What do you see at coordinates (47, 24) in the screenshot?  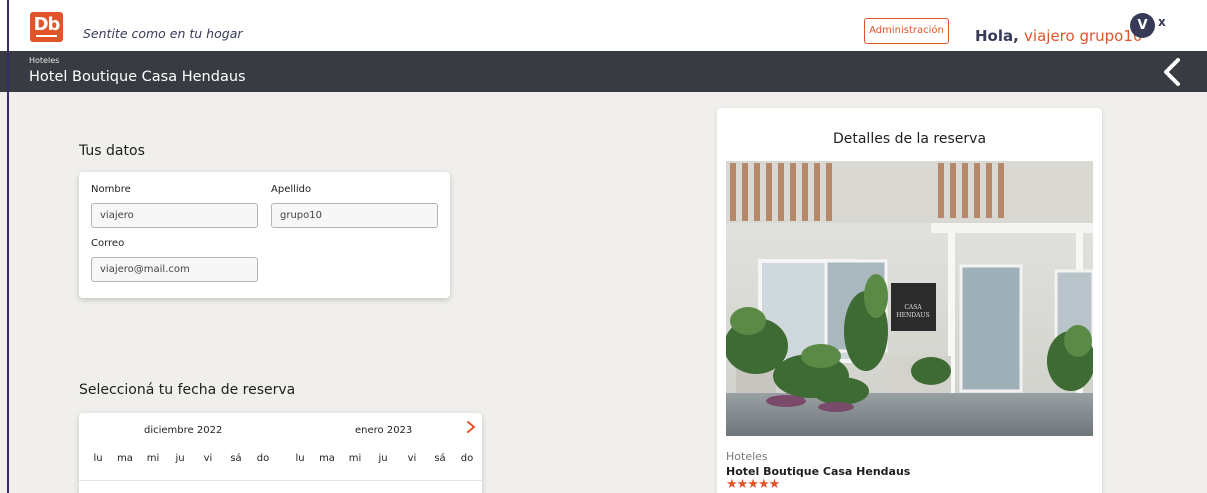 I see `logo-text: Db` at bounding box center [47, 24].